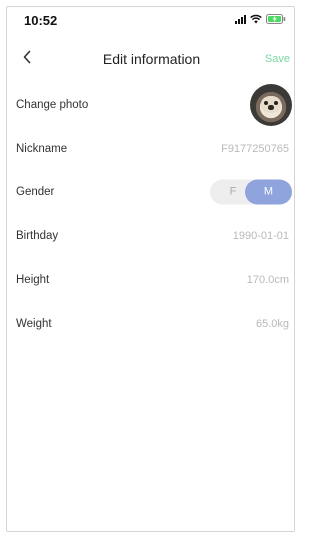 Image resolution: width=320 pixels, height=537 pixels. I want to click on avatar, so click(271, 105).